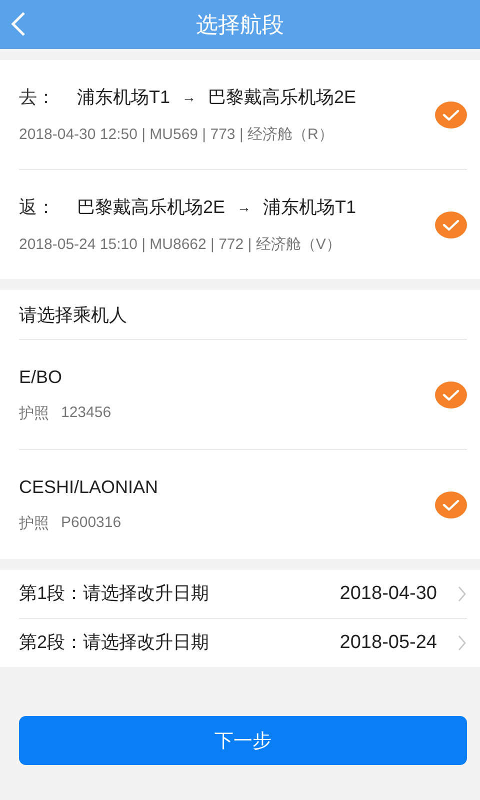 The height and width of the screenshot is (800, 480). I want to click on section-heading: 请选择乘机人, so click(73, 315).